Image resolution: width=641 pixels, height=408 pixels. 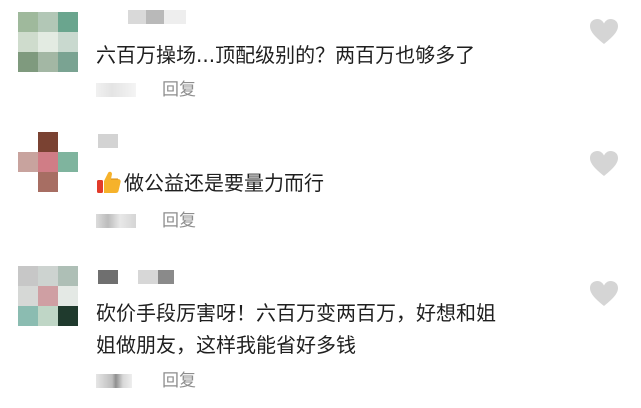 What do you see at coordinates (286, 55) in the screenshot?
I see `comment-text: 六百万操场...顶配级别的？两百万也够多了` at bounding box center [286, 55].